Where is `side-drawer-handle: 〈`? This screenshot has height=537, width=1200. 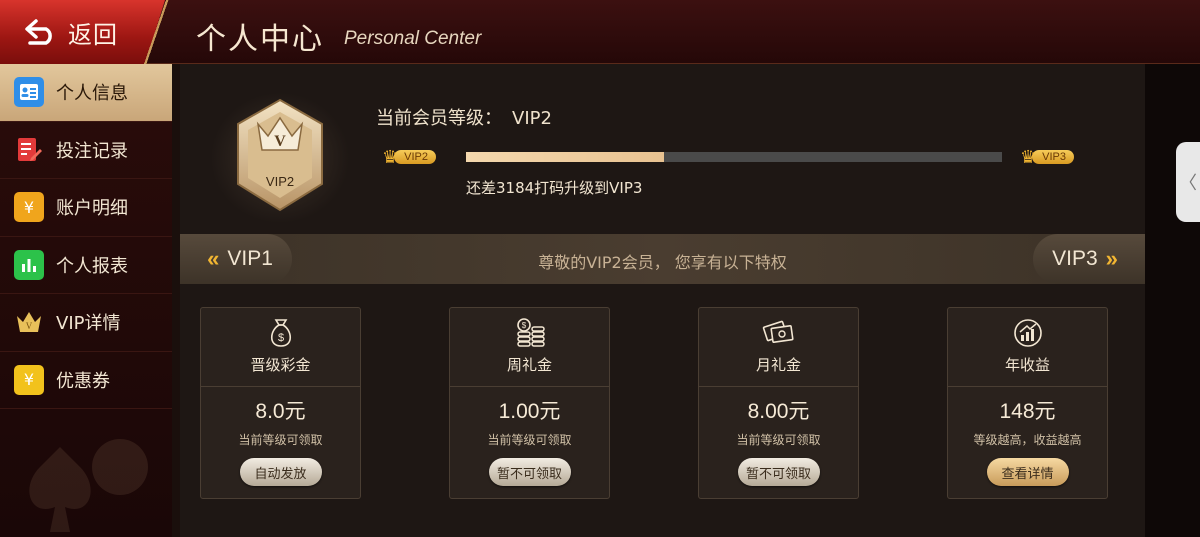 side-drawer-handle: 〈 is located at coordinates (1188, 182).